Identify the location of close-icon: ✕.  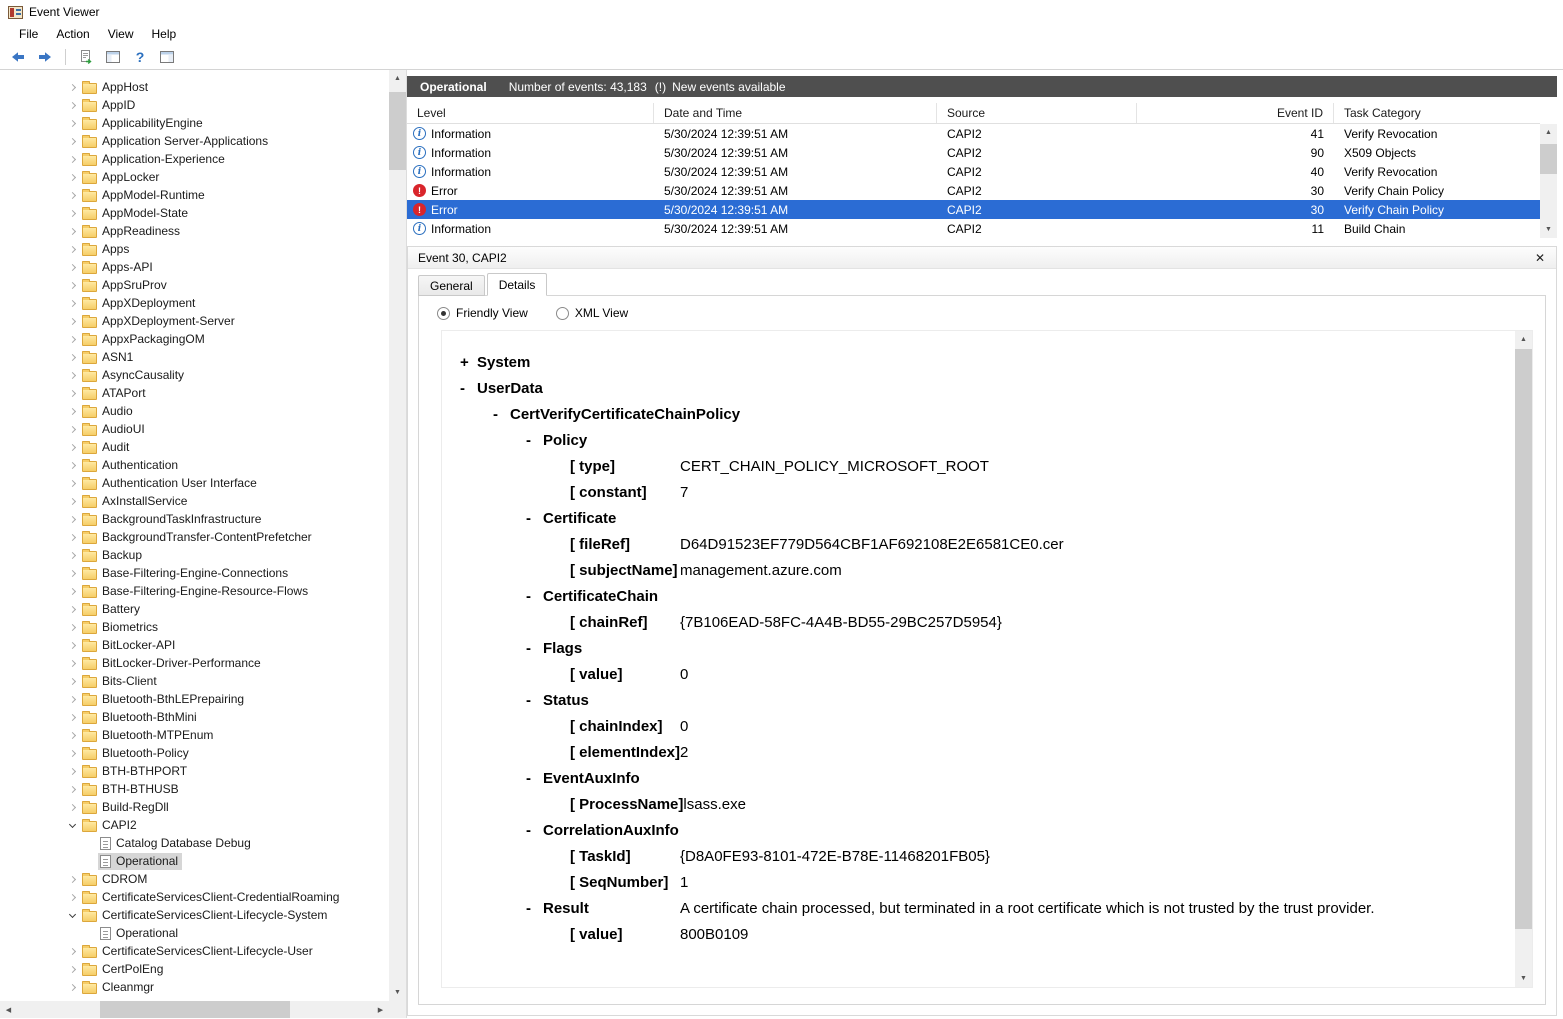
(1540, 258).